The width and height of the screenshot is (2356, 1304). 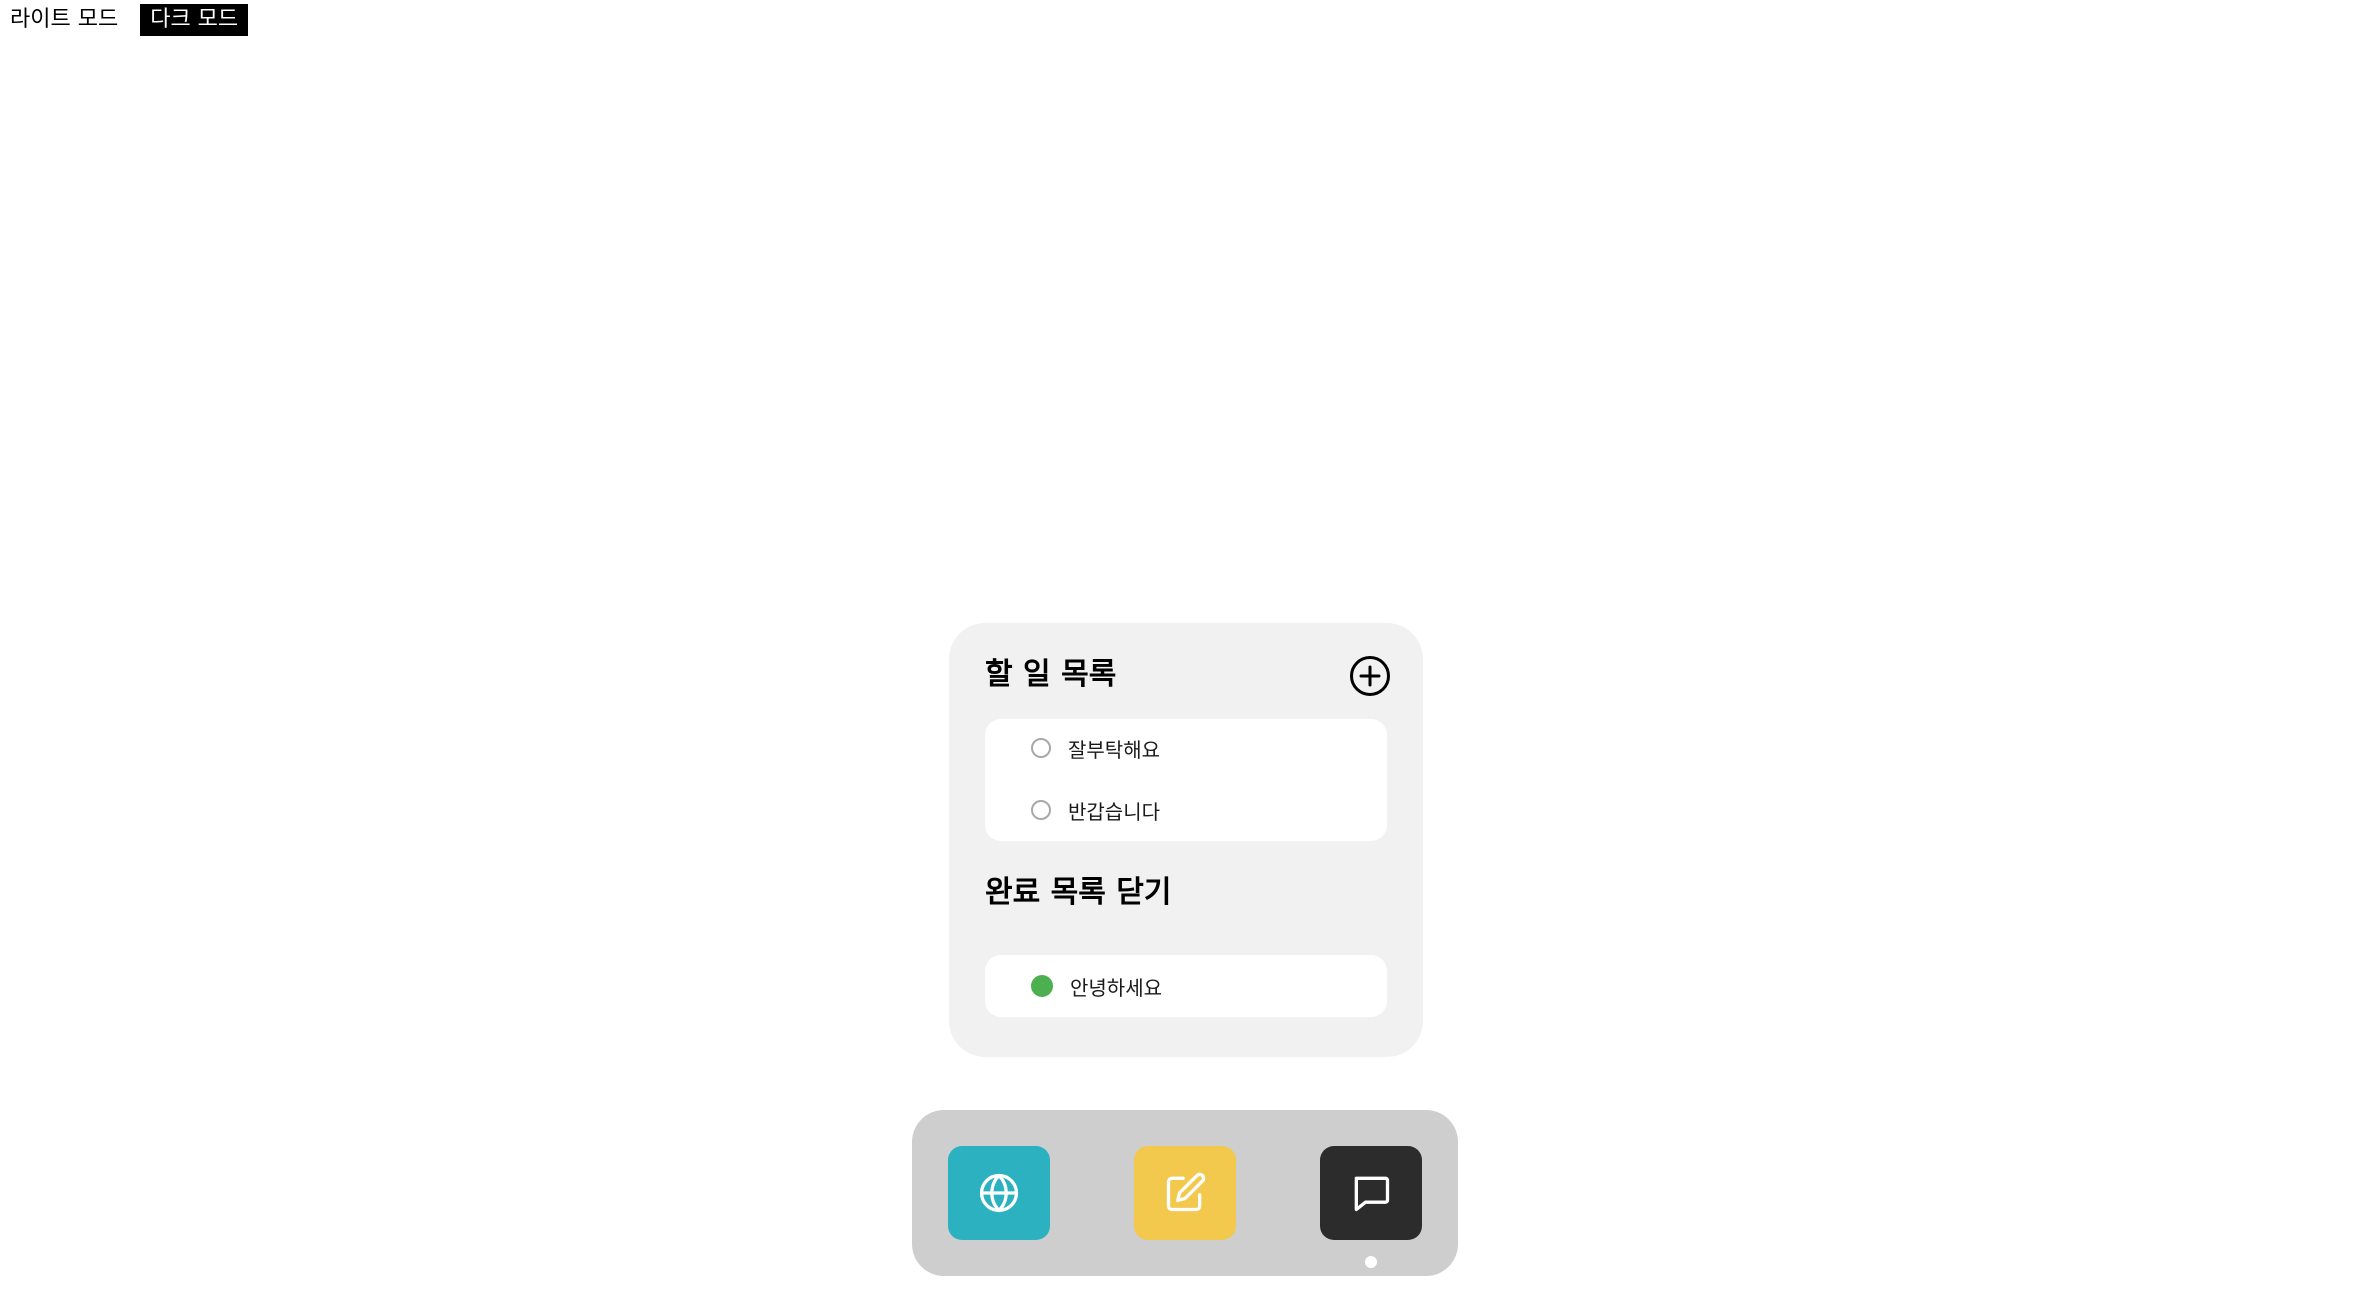 What do you see at coordinates (1186, 780) in the screenshot?
I see `todo-items-card: 잘부탁해요 반갑습니다` at bounding box center [1186, 780].